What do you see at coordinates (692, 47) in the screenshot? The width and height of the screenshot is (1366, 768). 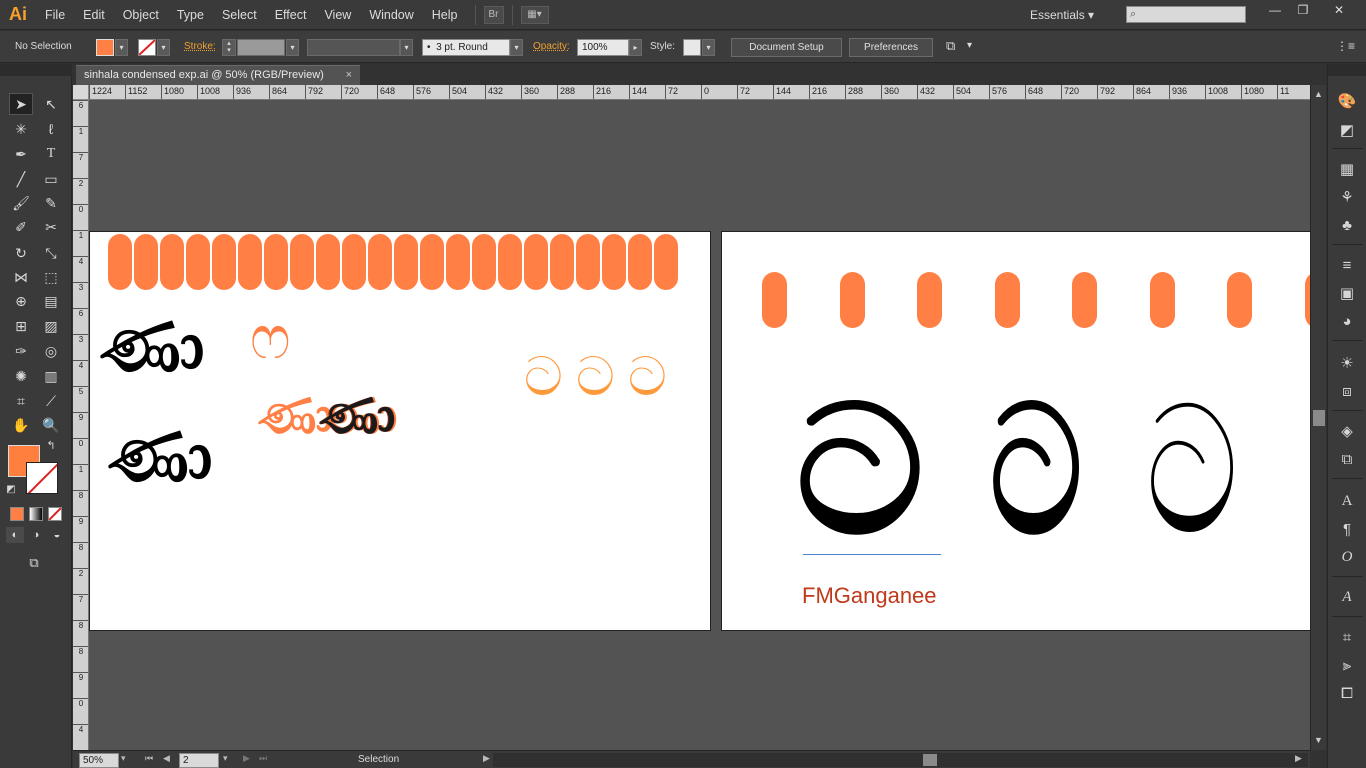 I see `graphic-style-swatch` at bounding box center [692, 47].